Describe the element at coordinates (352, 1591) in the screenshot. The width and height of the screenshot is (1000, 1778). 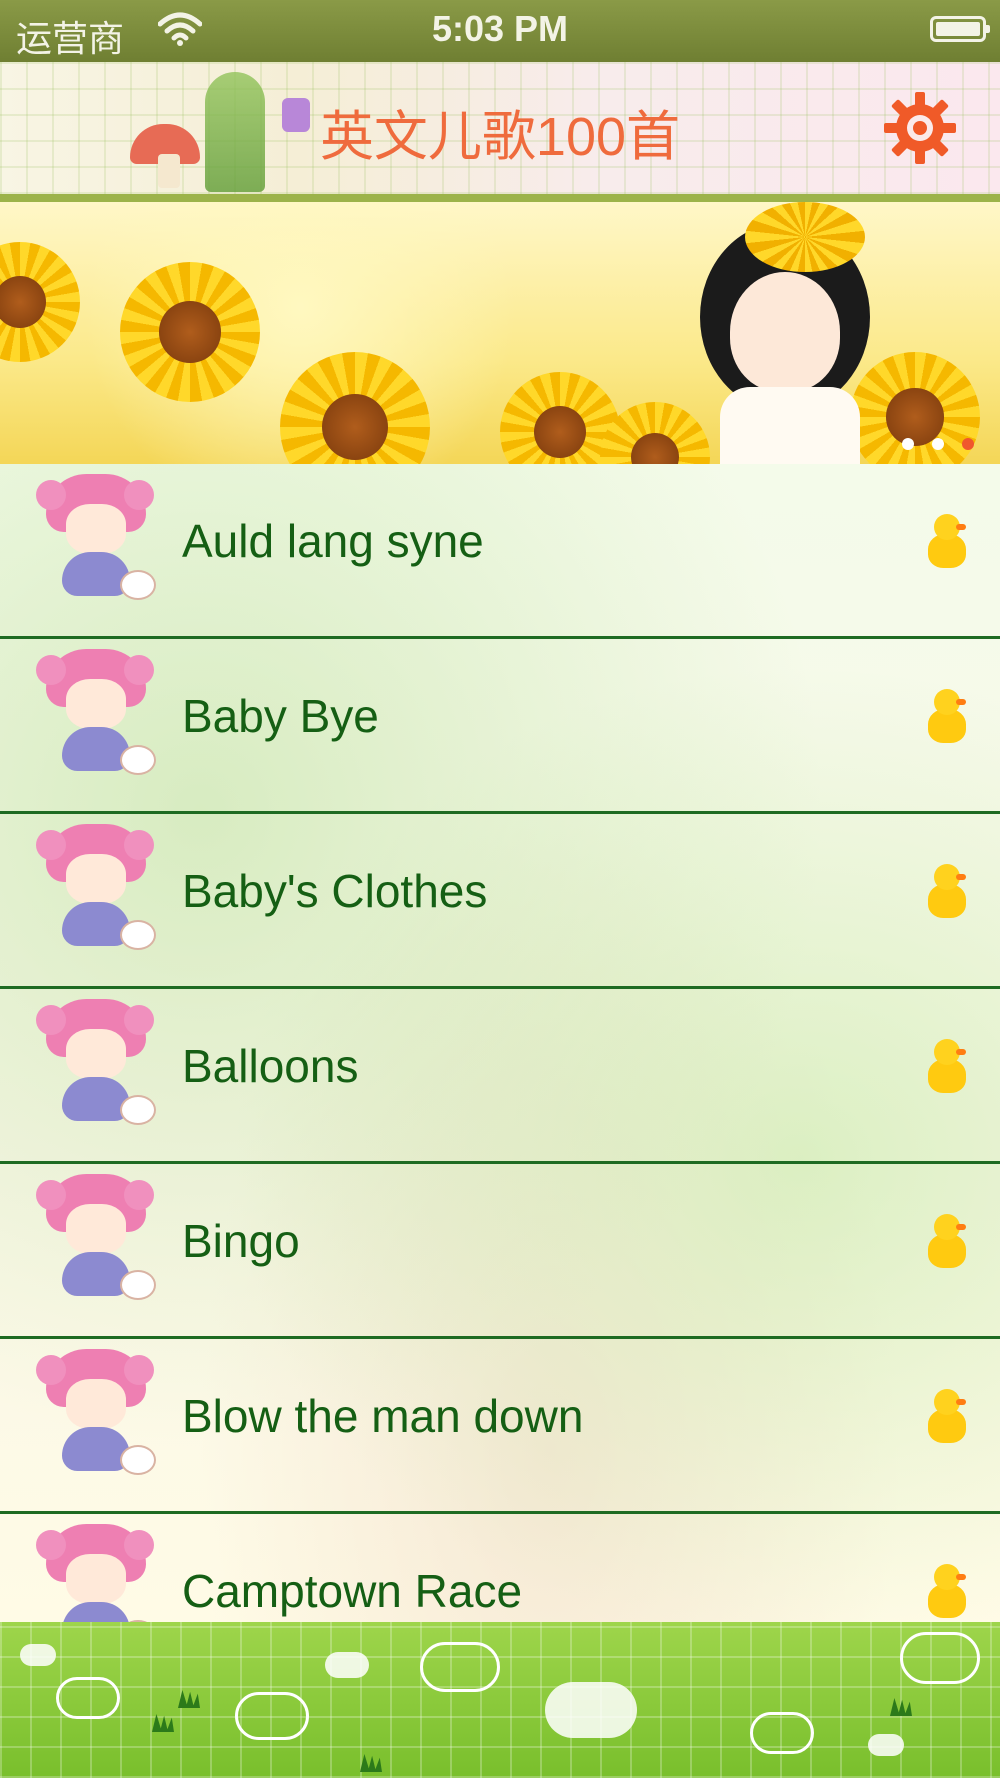
I see `song-title: Camptown Race` at that location.